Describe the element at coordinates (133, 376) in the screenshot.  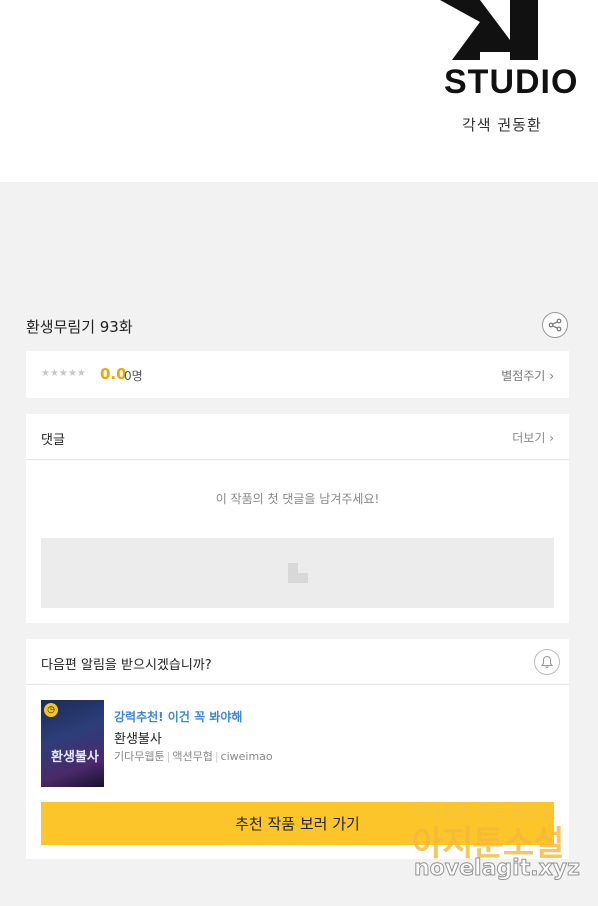
I see `rating-count: 0명` at that location.